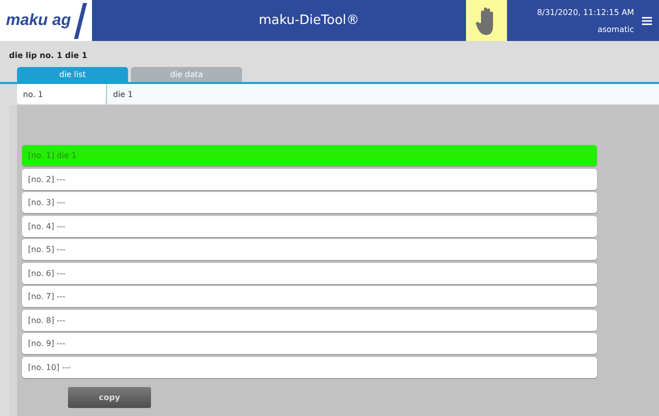 This screenshot has height=416, width=659. What do you see at coordinates (616, 29) in the screenshot?
I see `user-name: asomatic` at bounding box center [616, 29].